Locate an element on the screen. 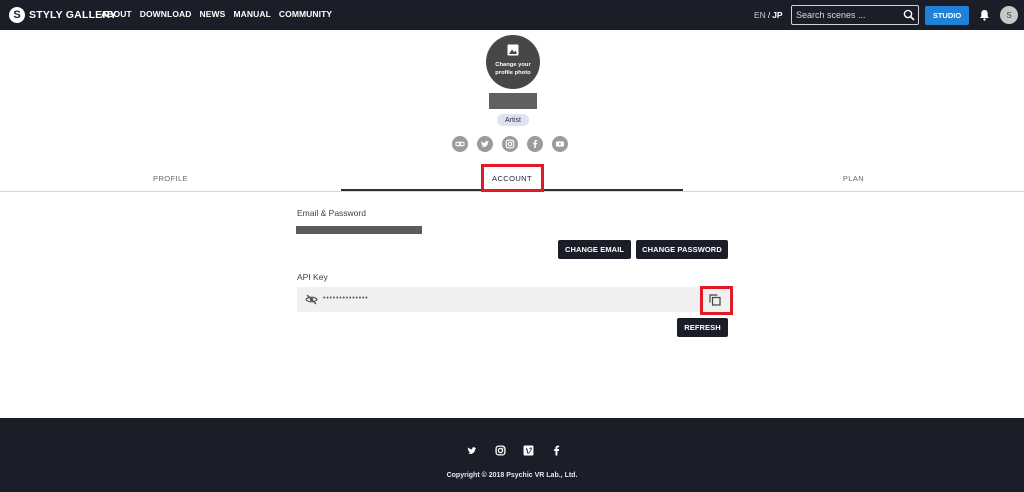 Image resolution: width=1024 pixels, height=492 pixels. footer-social-links is located at coordinates (514, 450).